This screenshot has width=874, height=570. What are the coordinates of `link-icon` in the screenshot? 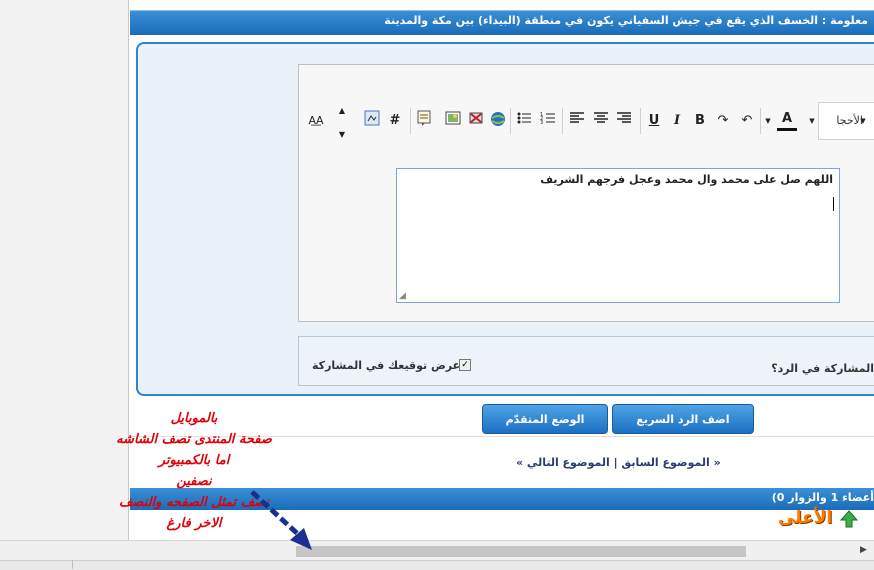 It's located at (498, 121).